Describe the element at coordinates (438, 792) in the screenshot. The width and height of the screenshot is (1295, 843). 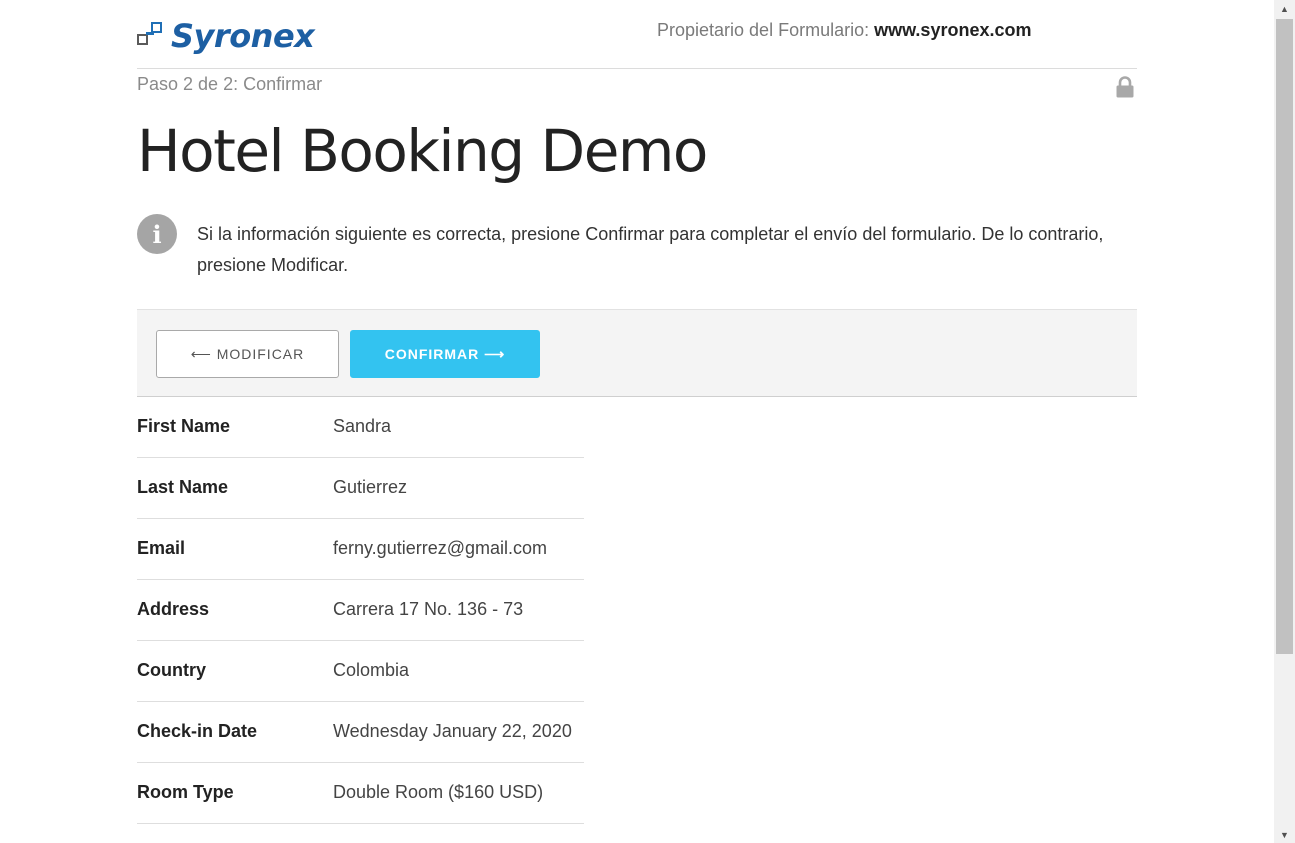
I see `field-value: Double Room ($160 USD)` at that location.